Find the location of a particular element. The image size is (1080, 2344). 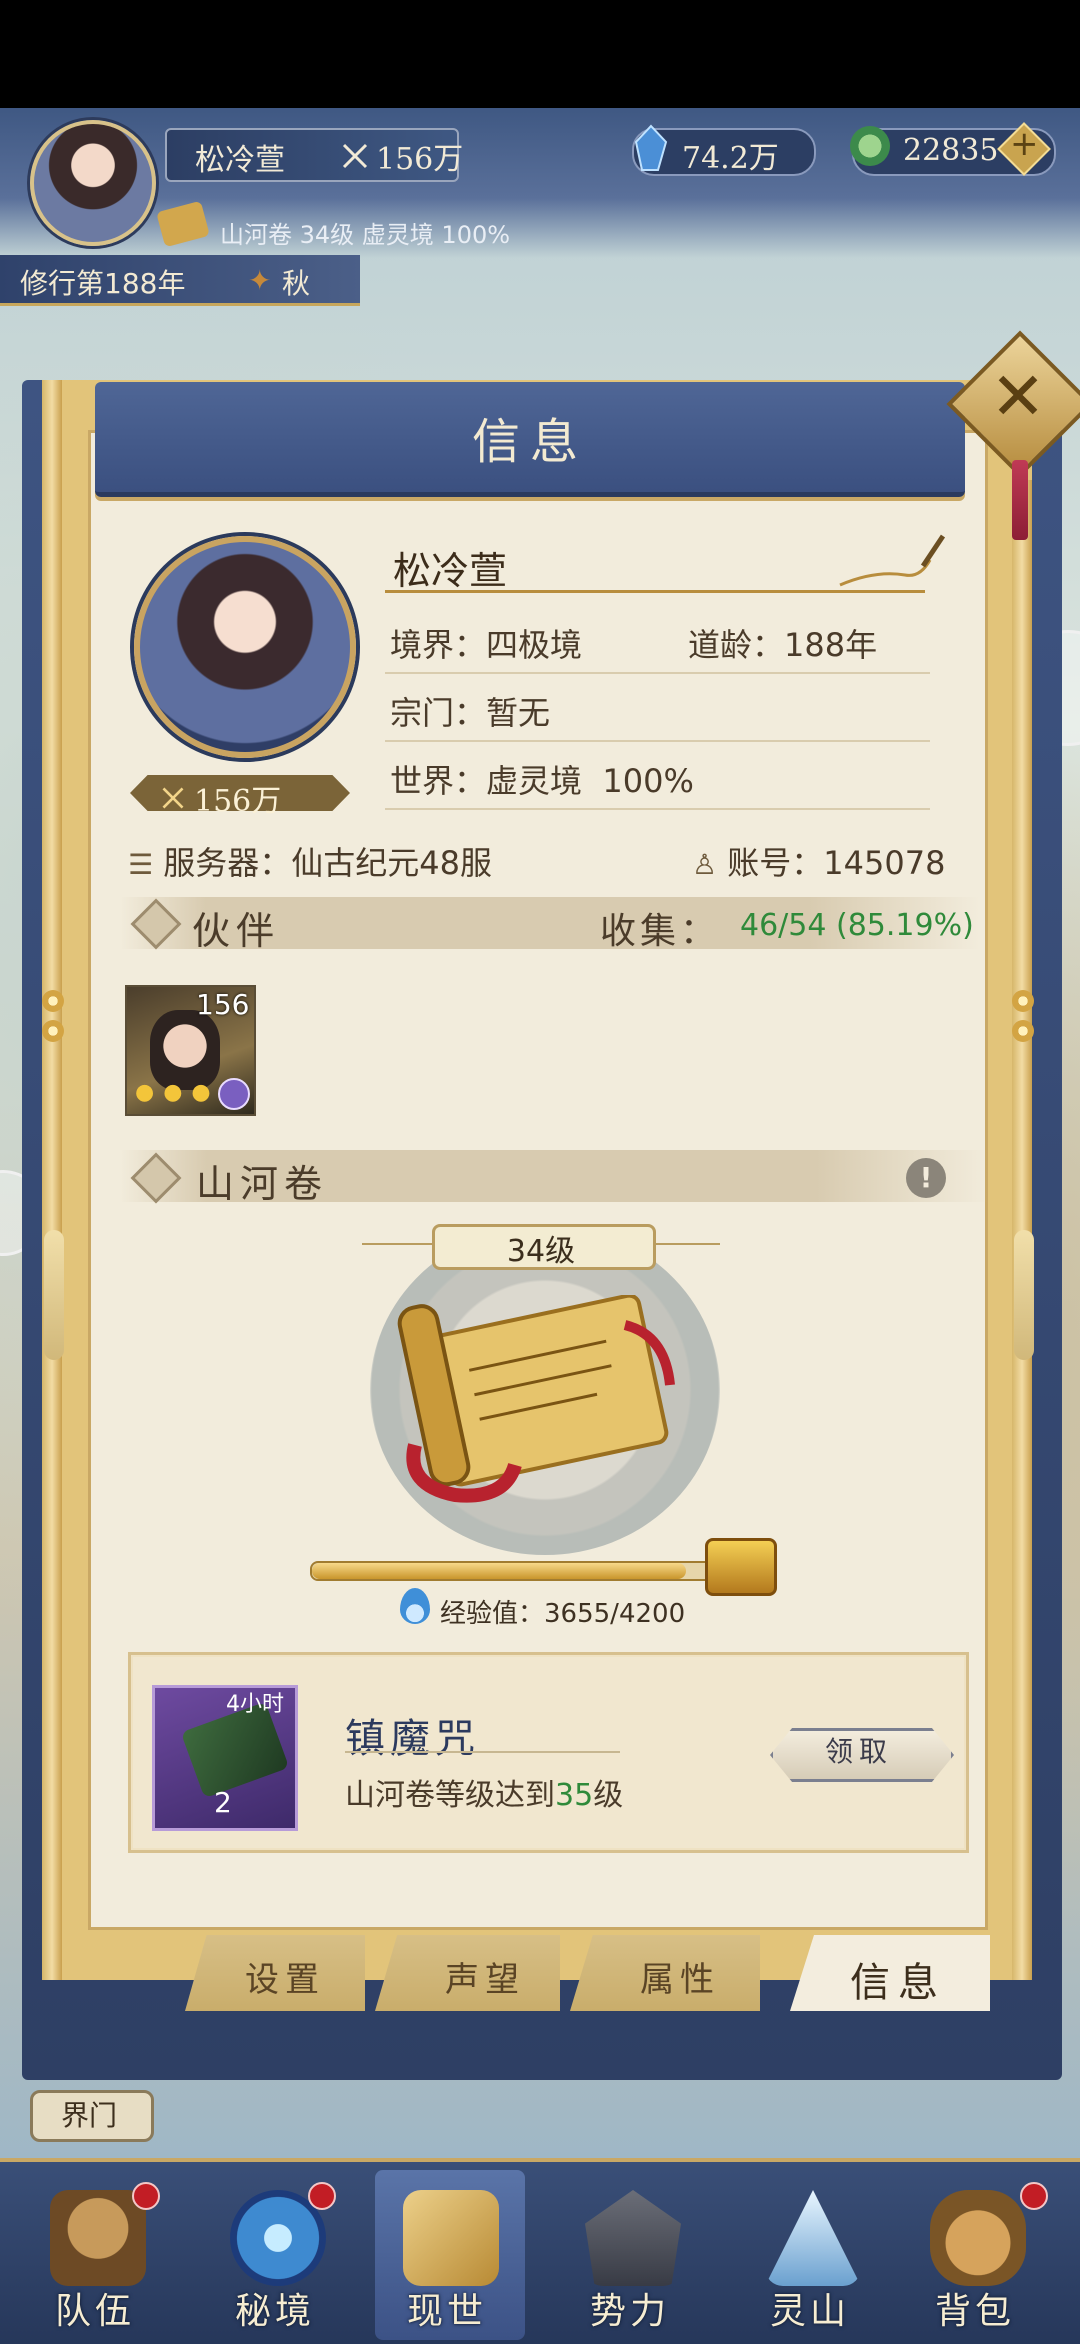

brush-icon is located at coordinates (892, 560).